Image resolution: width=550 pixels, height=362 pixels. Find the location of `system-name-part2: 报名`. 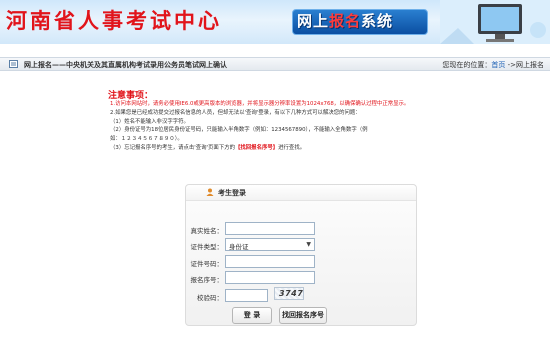

system-name-part2: 报名 is located at coordinates (345, 21).